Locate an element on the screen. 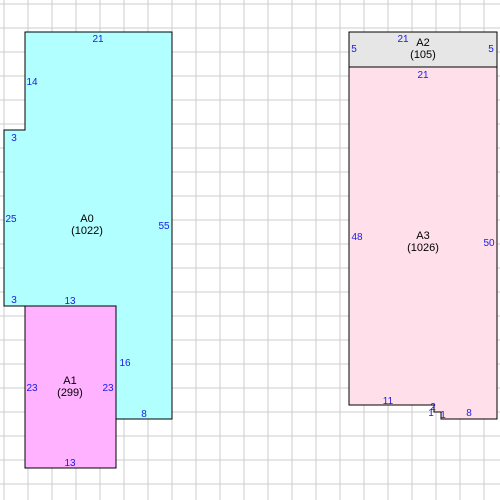 The width and height of the screenshot is (500, 500). dim-a3-top: 21 is located at coordinates (423, 75).